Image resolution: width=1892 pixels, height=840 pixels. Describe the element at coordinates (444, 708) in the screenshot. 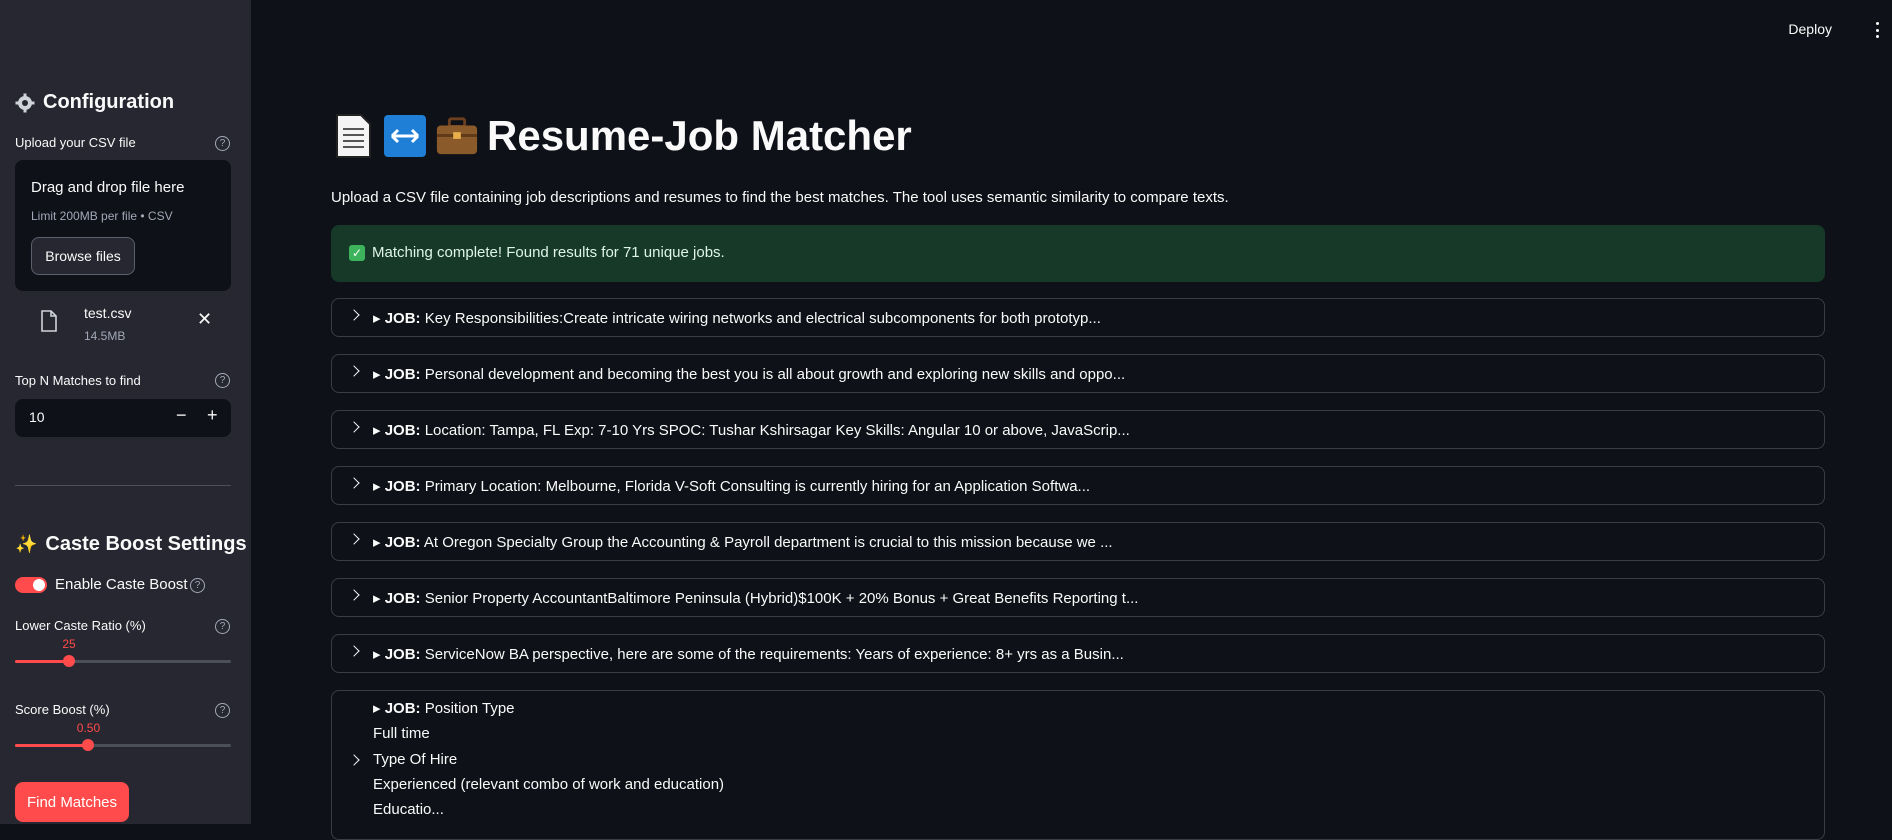

I see `job-summary: ▸ JOB: Position Type` at that location.